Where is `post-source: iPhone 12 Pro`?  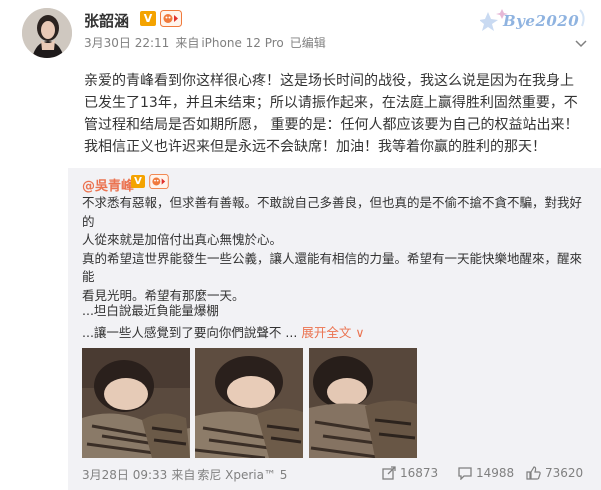 post-source: iPhone 12 Pro is located at coordinates (242, 43).